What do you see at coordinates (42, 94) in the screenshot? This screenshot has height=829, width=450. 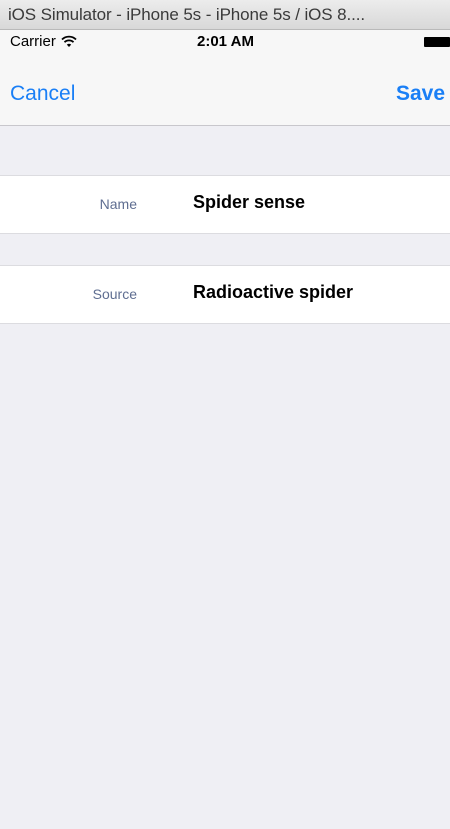 I see `cancel-button: Cancel` at bounding box center [42, 94].